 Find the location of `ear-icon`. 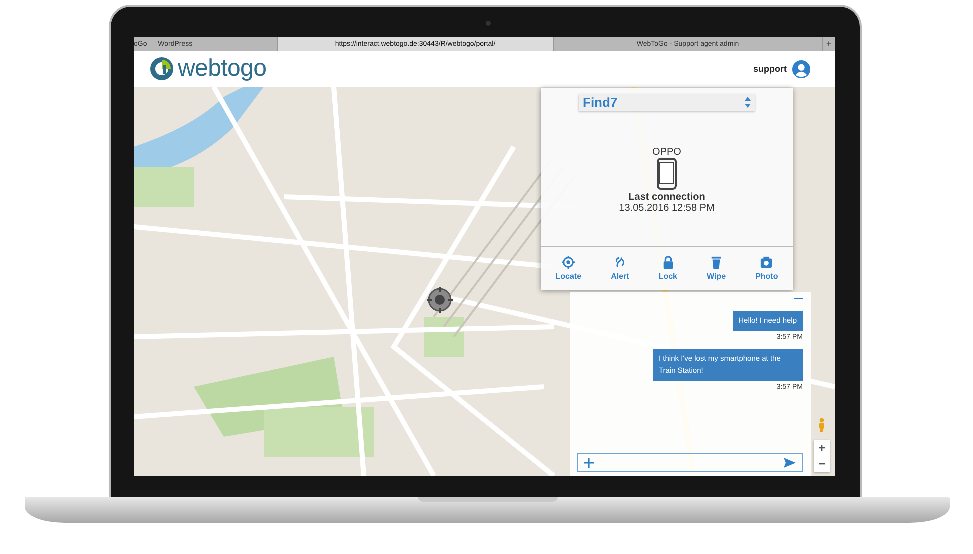

ear-icon is located at coordinates (620, 262).